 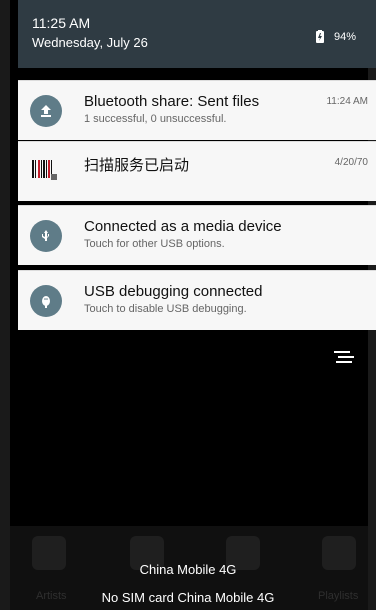 I want to click on carrier-label-top: China Mobile 4G, so click(x=188, y=569).